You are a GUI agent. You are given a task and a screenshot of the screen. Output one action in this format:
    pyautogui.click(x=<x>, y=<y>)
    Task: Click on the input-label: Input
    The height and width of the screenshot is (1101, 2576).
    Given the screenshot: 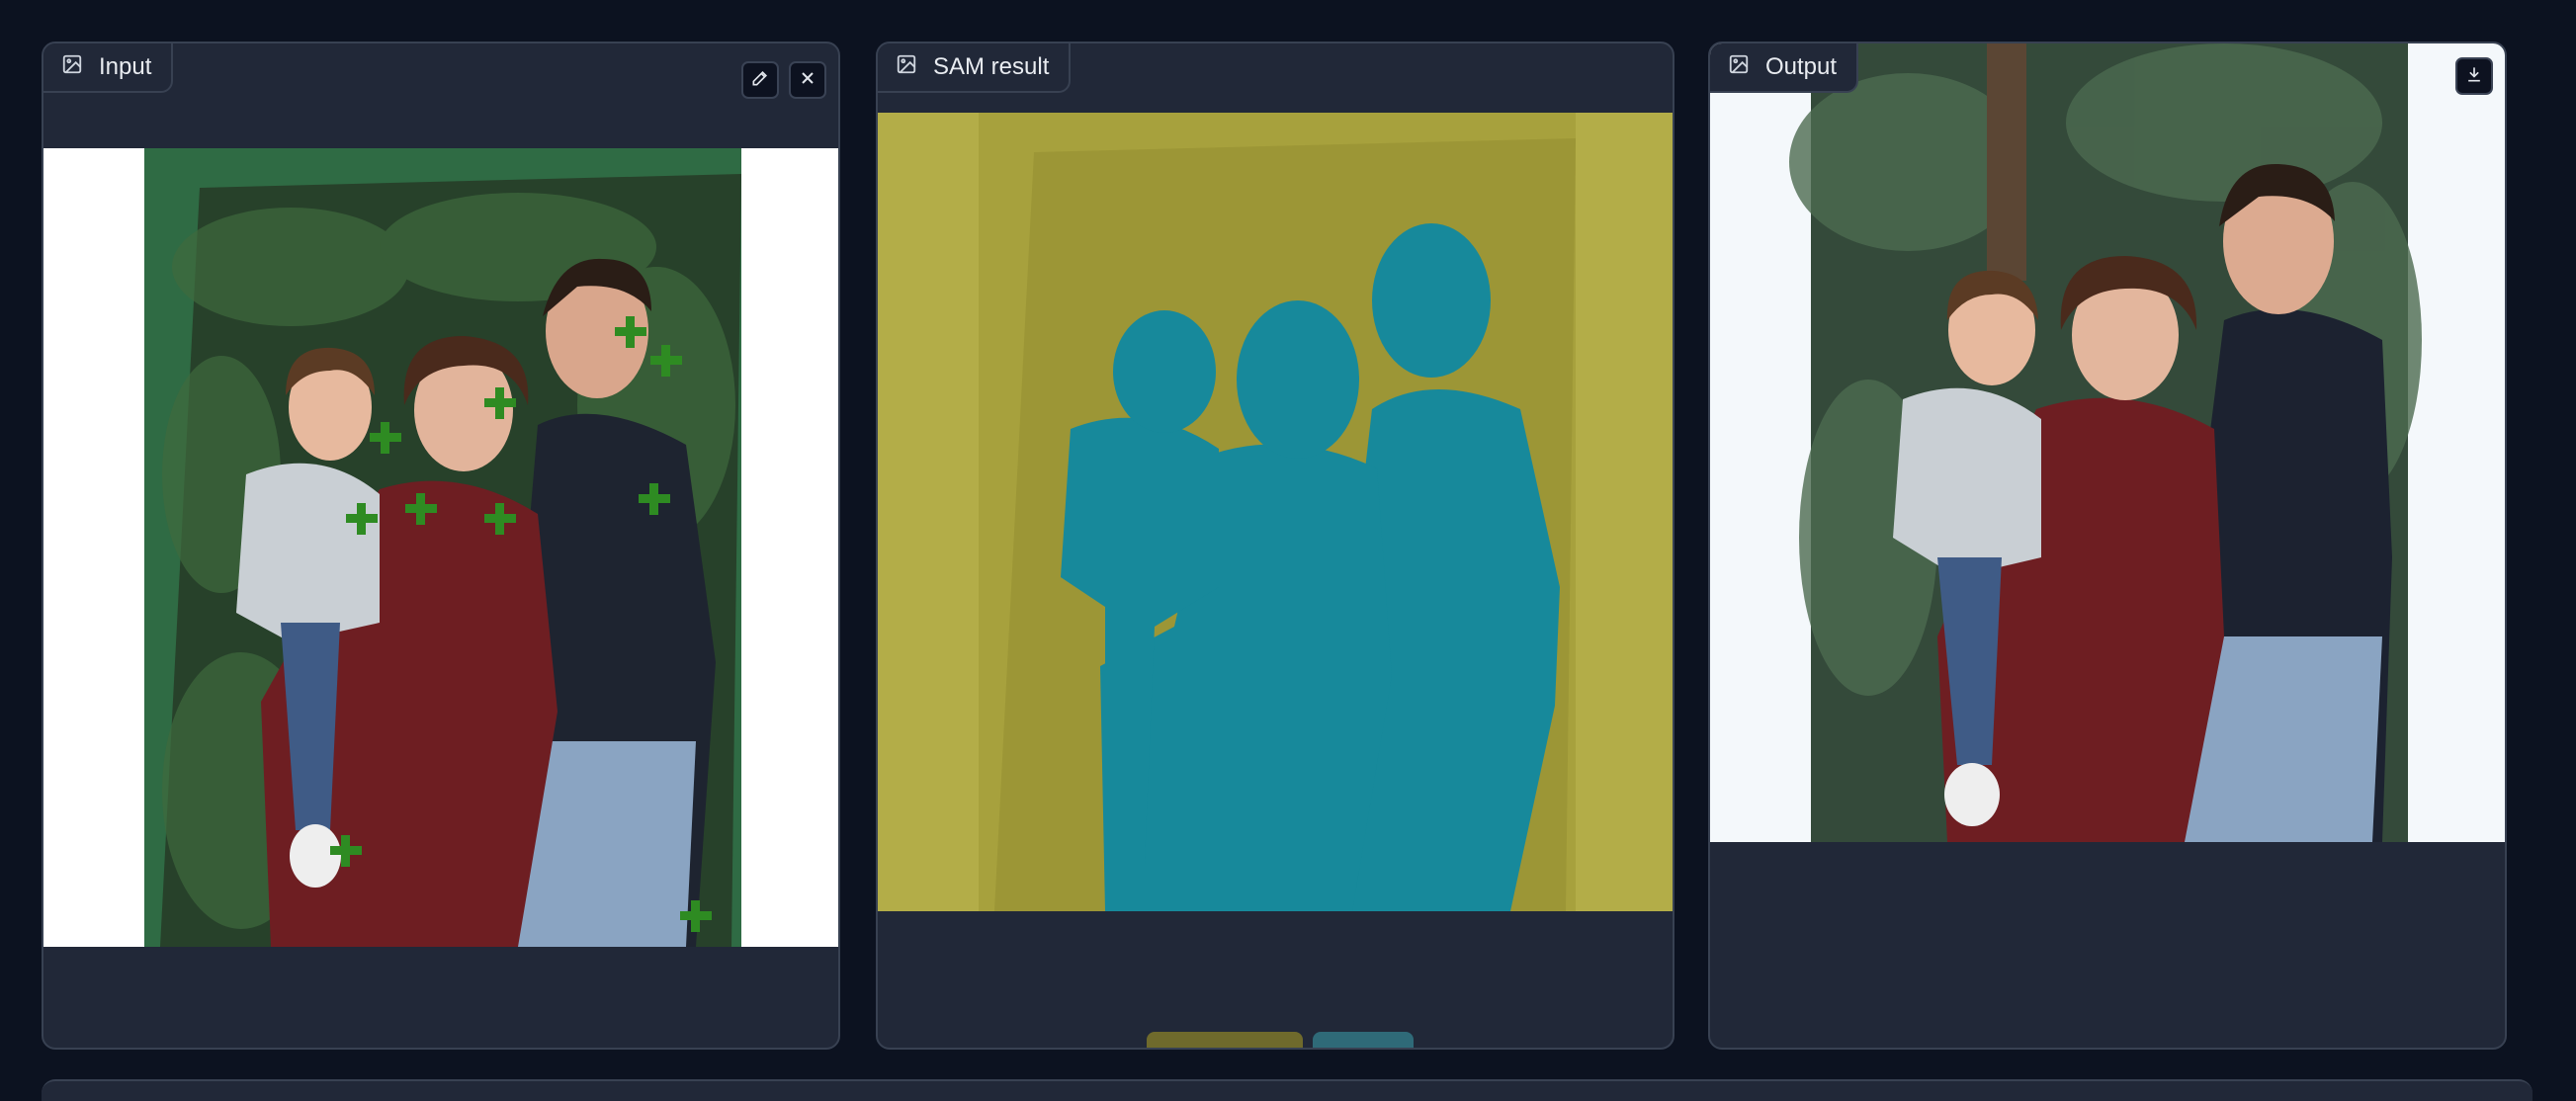 What is the action you would take?
    pyautogui.click(x=108, y=68)
    